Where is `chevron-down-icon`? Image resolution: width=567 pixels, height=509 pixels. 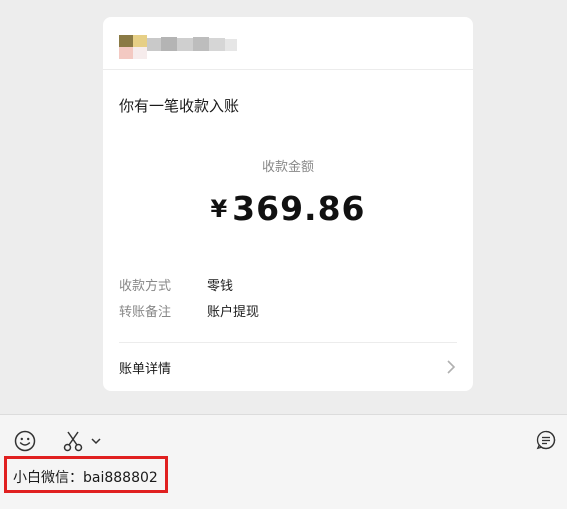
chevron-down-icon is located at coordinates (96, 441).